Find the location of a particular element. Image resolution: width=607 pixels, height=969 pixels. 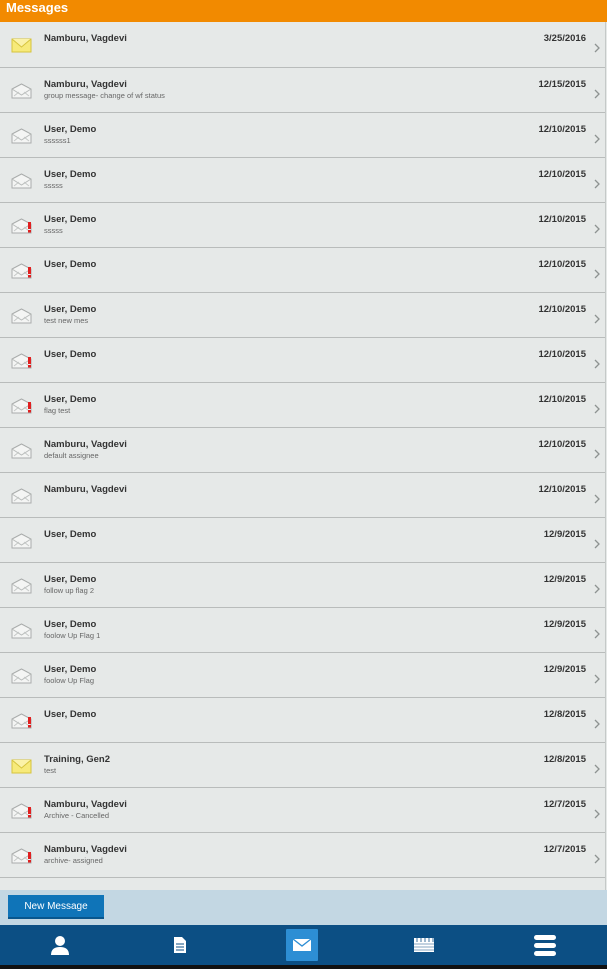

message-sender: Training, Gen2 is located at coordinates (77, 759).